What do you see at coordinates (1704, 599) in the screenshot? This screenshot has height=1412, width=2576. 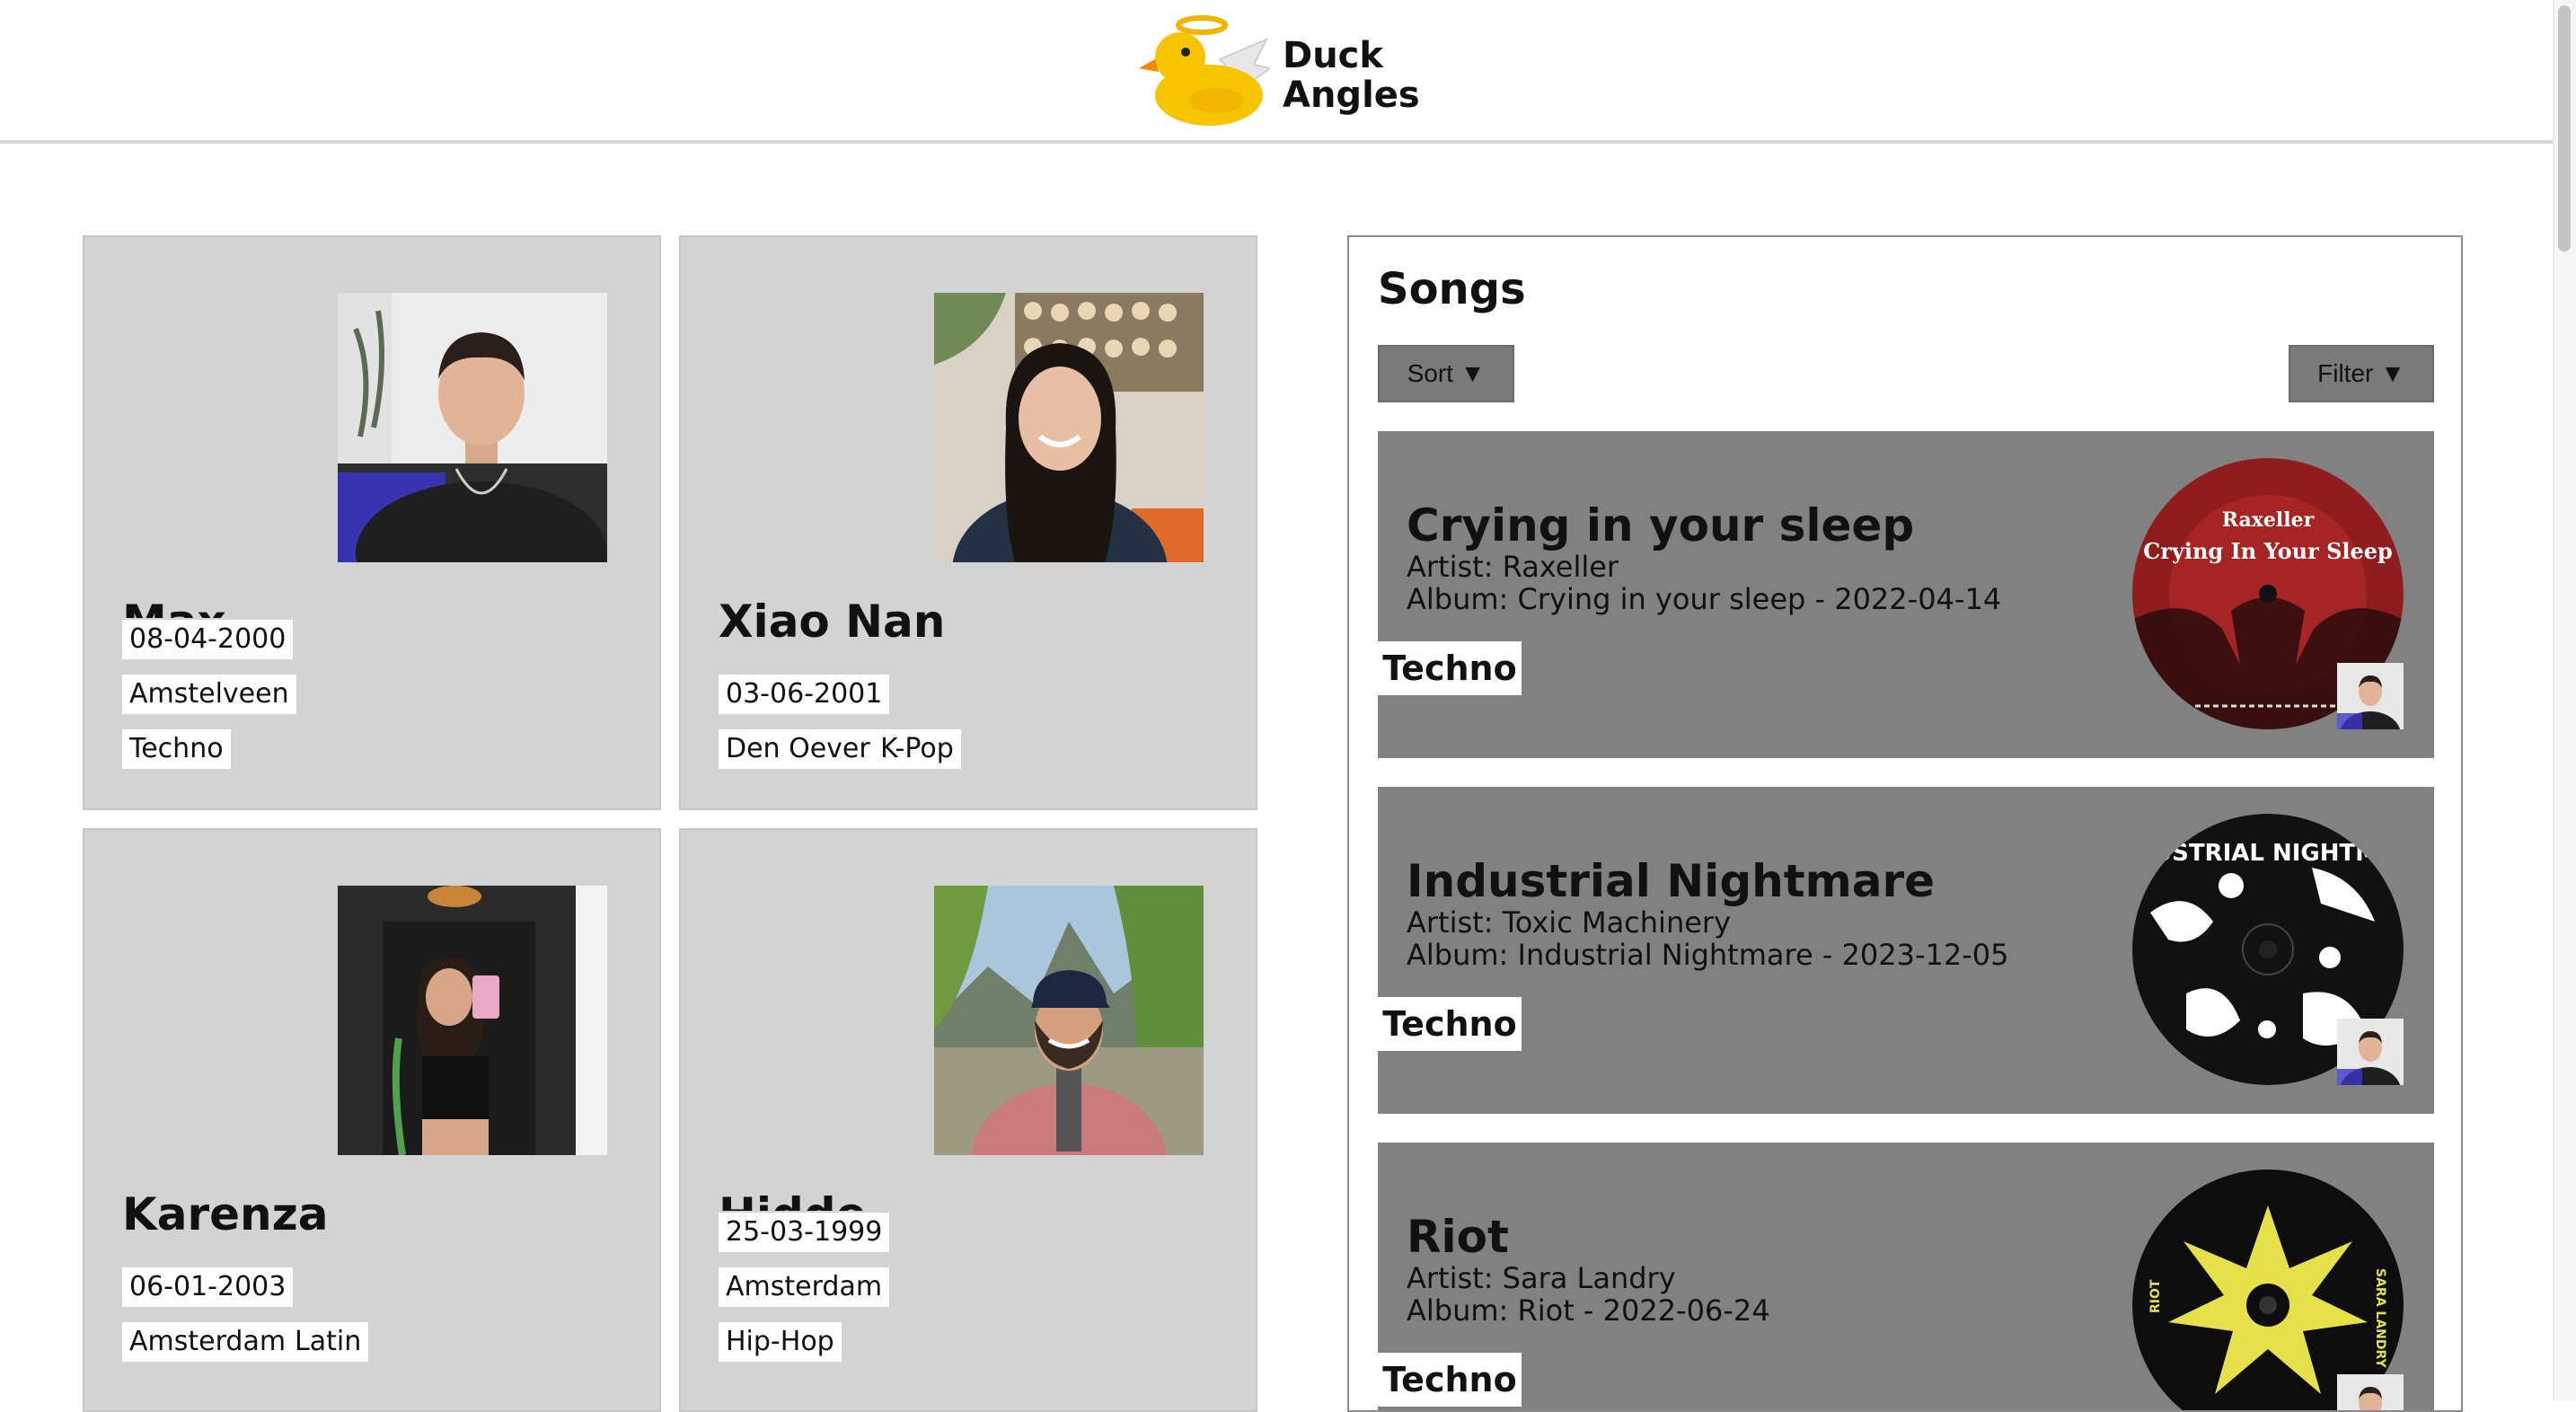 I see `song-album: Album: Crying in your sleep - 2022-04-14` at bounding box center [1704, 599].